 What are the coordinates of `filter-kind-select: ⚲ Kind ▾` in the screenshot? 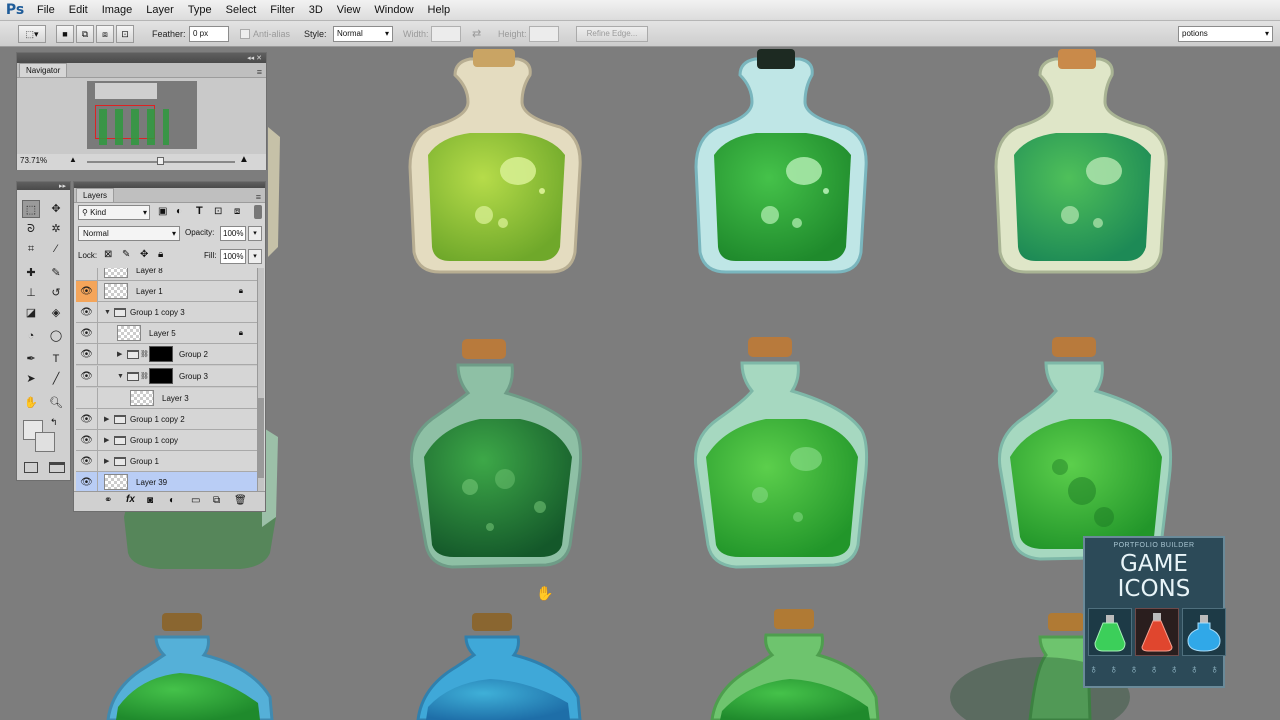 It's located at (114, 212).